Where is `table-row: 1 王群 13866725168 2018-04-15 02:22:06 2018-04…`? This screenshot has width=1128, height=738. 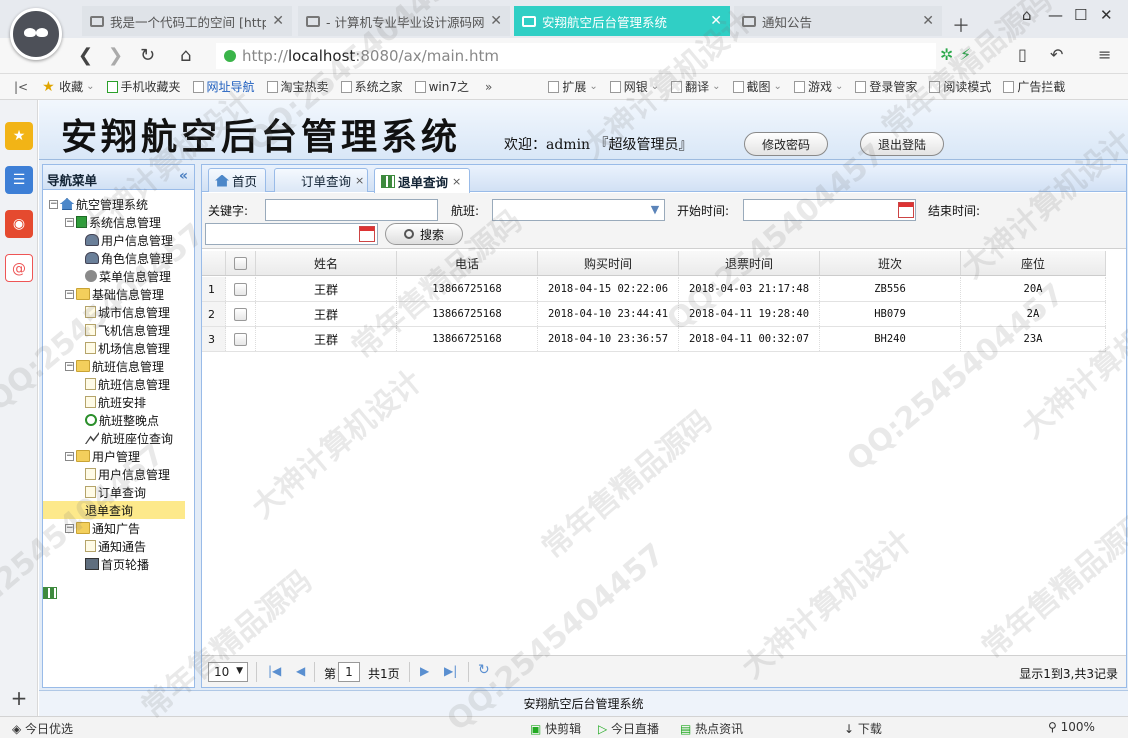 table-row: 1 王群 13866725168 2018-04-15 02:22:06 2018-04… is located at coordinates (654, 289).